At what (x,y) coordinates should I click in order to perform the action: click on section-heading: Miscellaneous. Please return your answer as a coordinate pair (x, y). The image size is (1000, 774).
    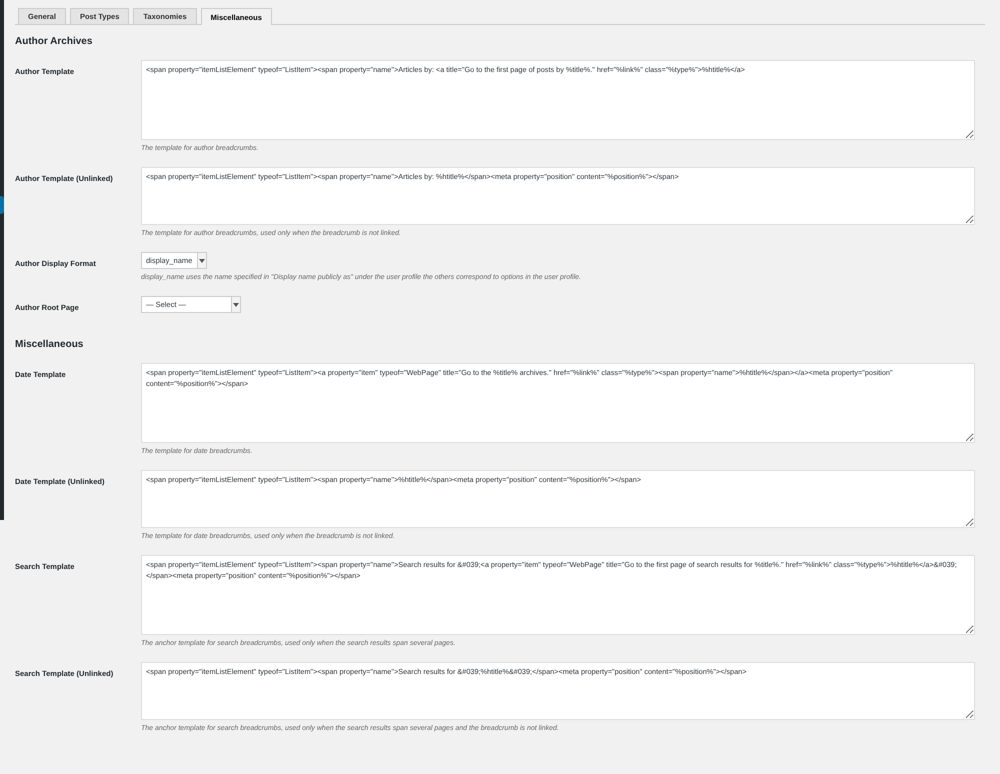
    Looking at the image, I should click on (49, 344).